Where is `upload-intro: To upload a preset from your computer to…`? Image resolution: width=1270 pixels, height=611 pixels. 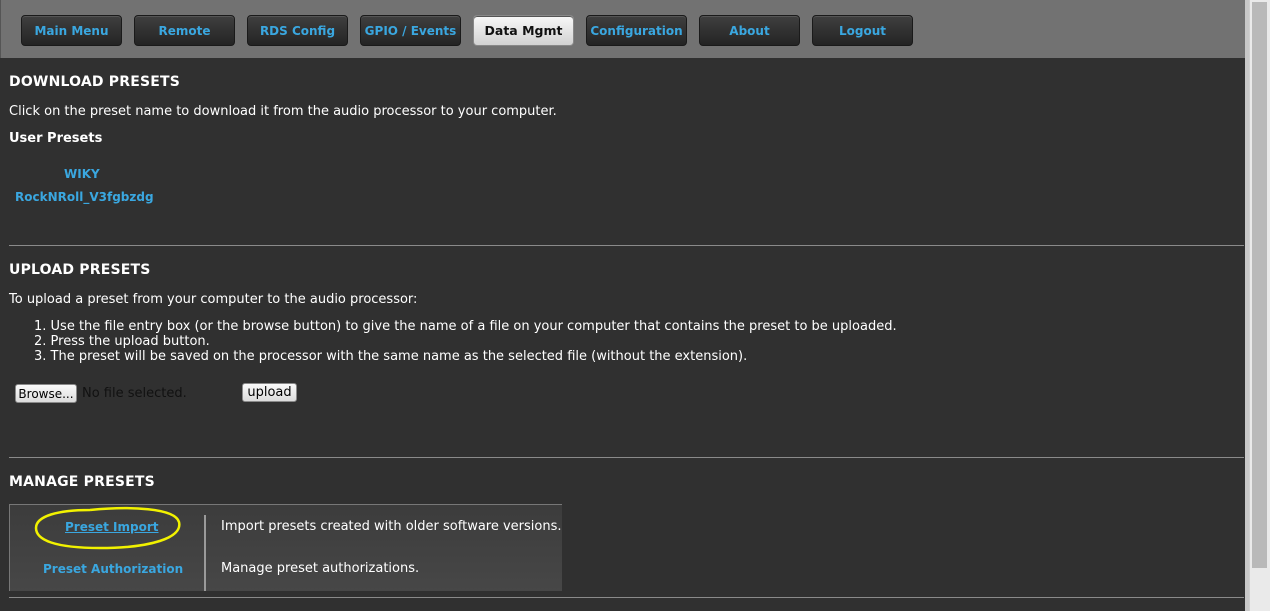 upload-intro: To upload a preset from your computer to… is located at coordinates (213, 299).